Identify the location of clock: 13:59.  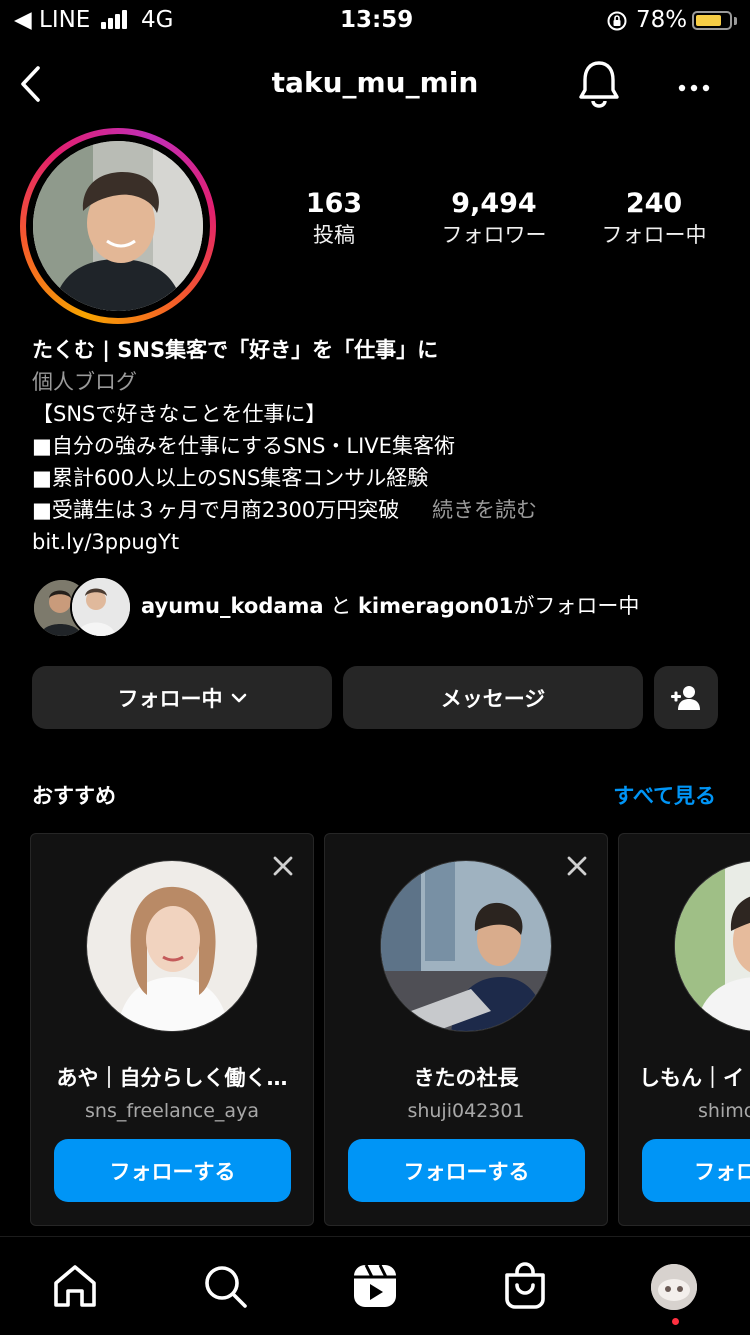
(377, 20).